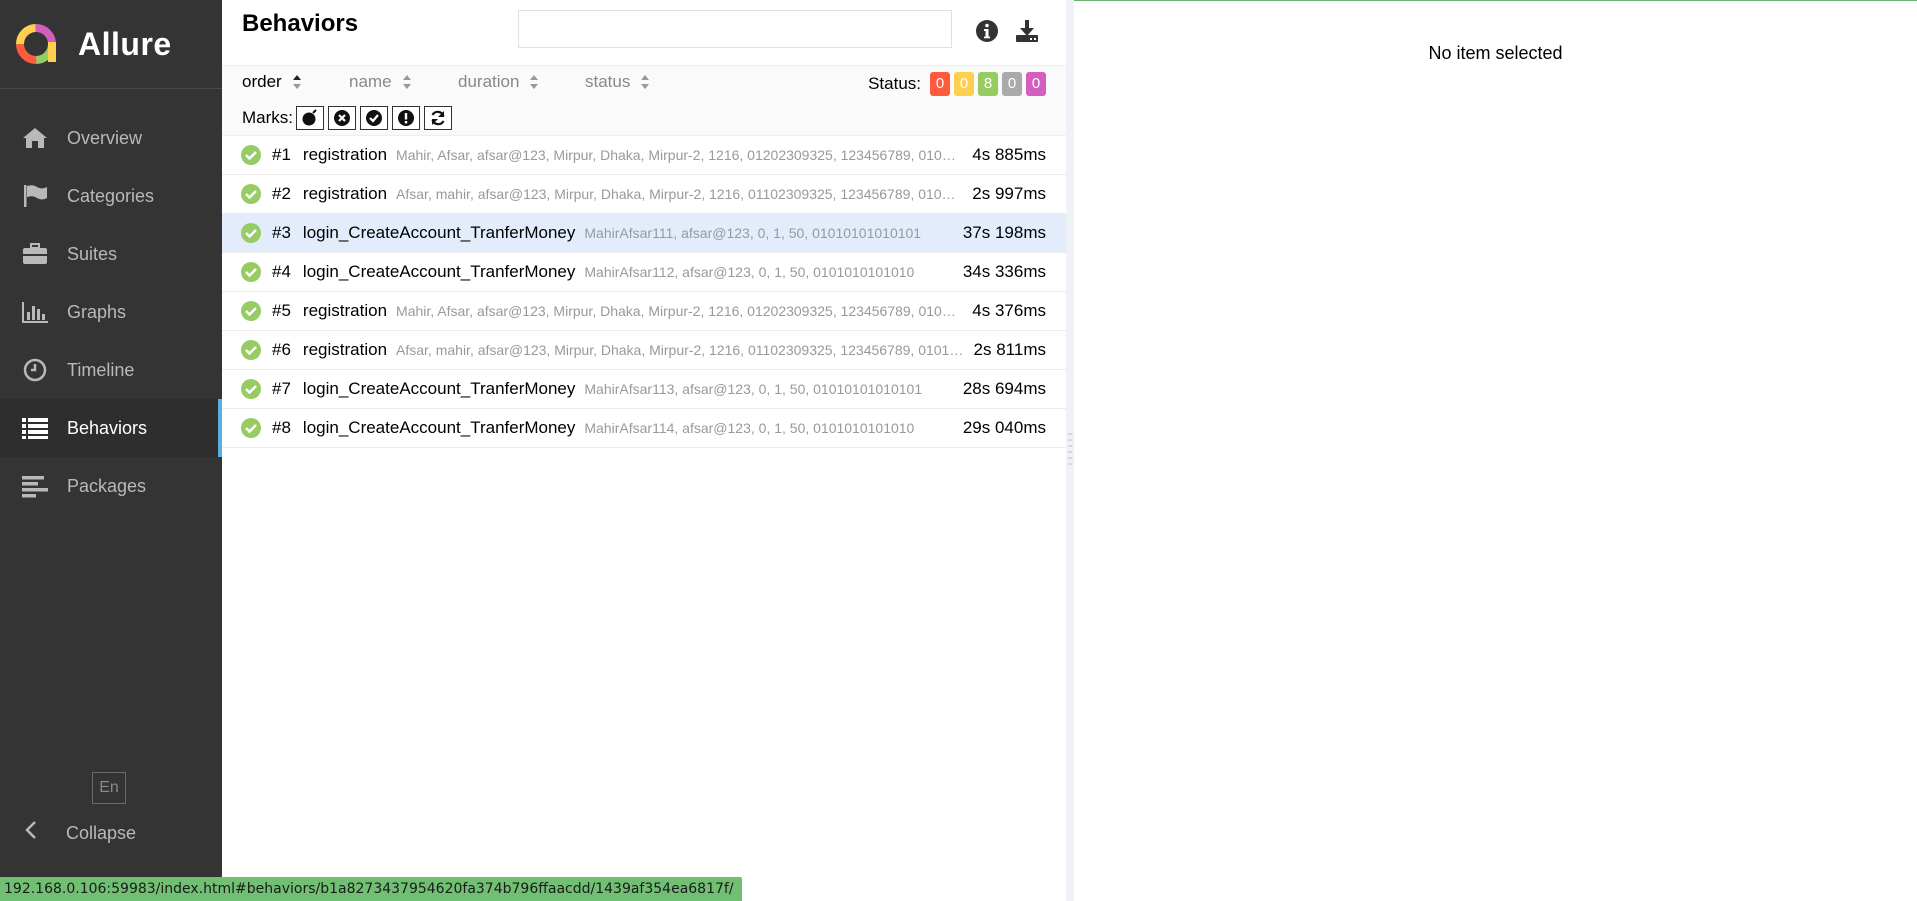 Image resolution: width=1917 pixels, height=901 pixels. Describe the element at coordinates (1004, 232) in the screenshot. I see `row-duration: 37s 198ms` at that location.